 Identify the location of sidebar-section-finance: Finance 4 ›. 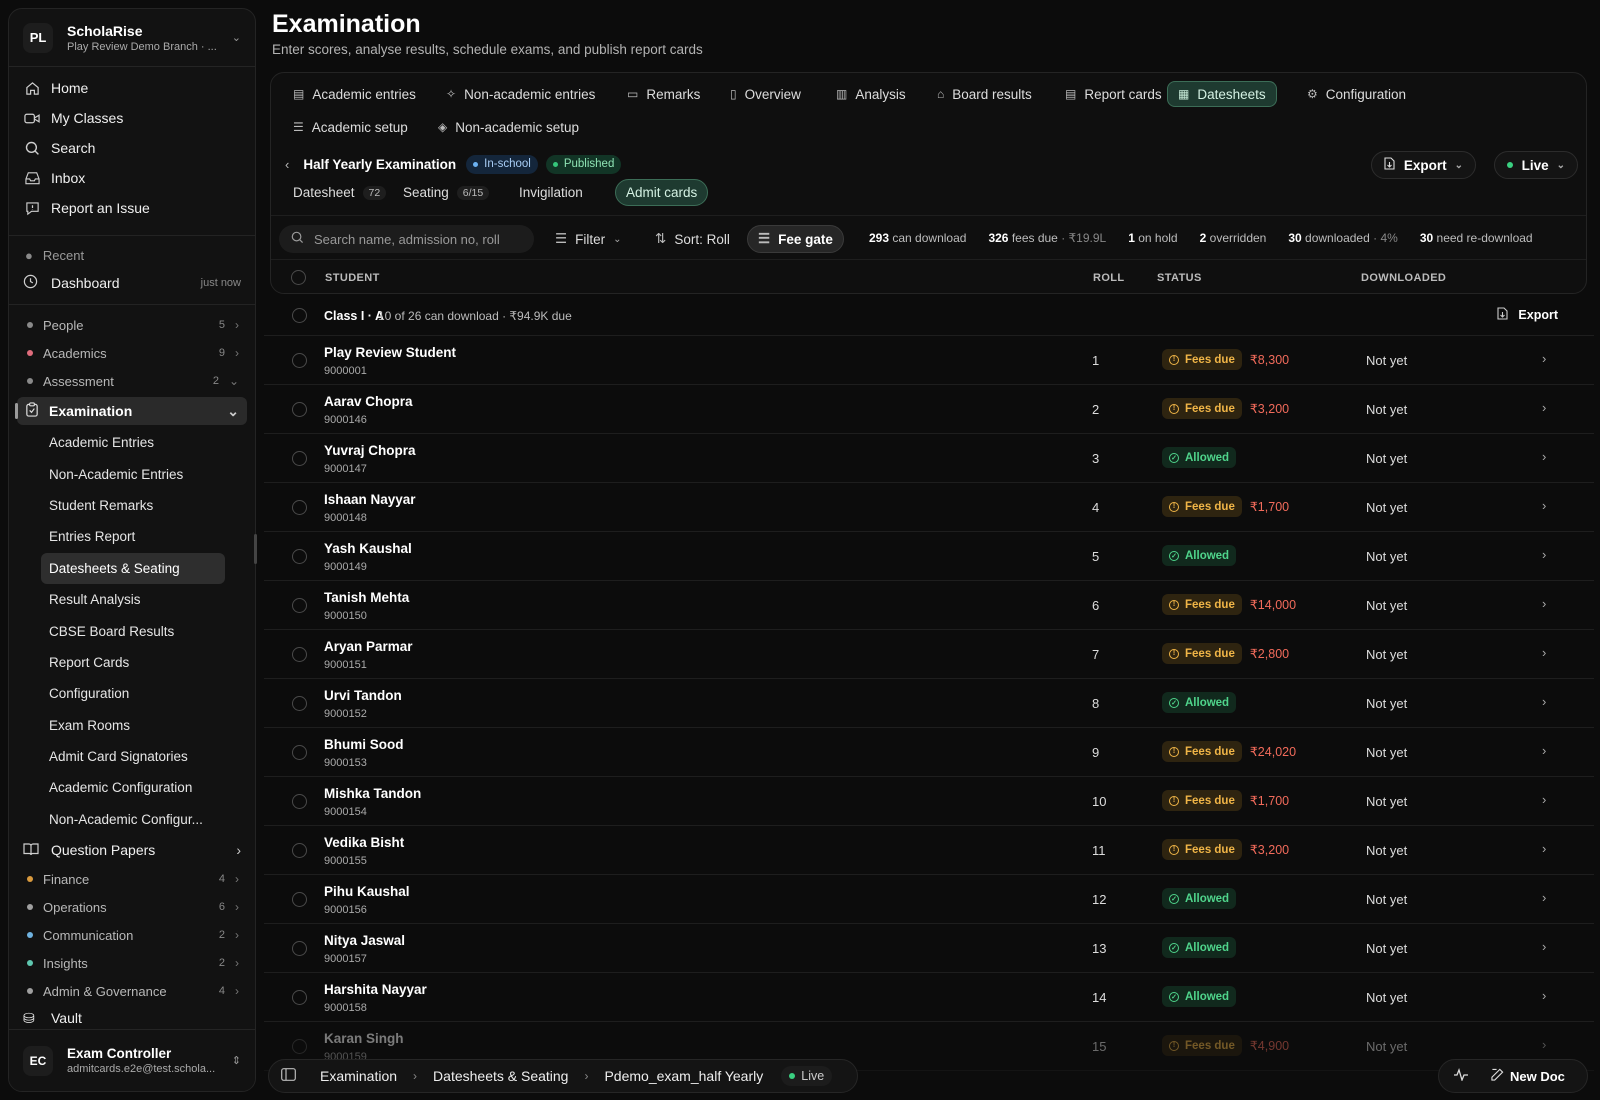
(132, 879).